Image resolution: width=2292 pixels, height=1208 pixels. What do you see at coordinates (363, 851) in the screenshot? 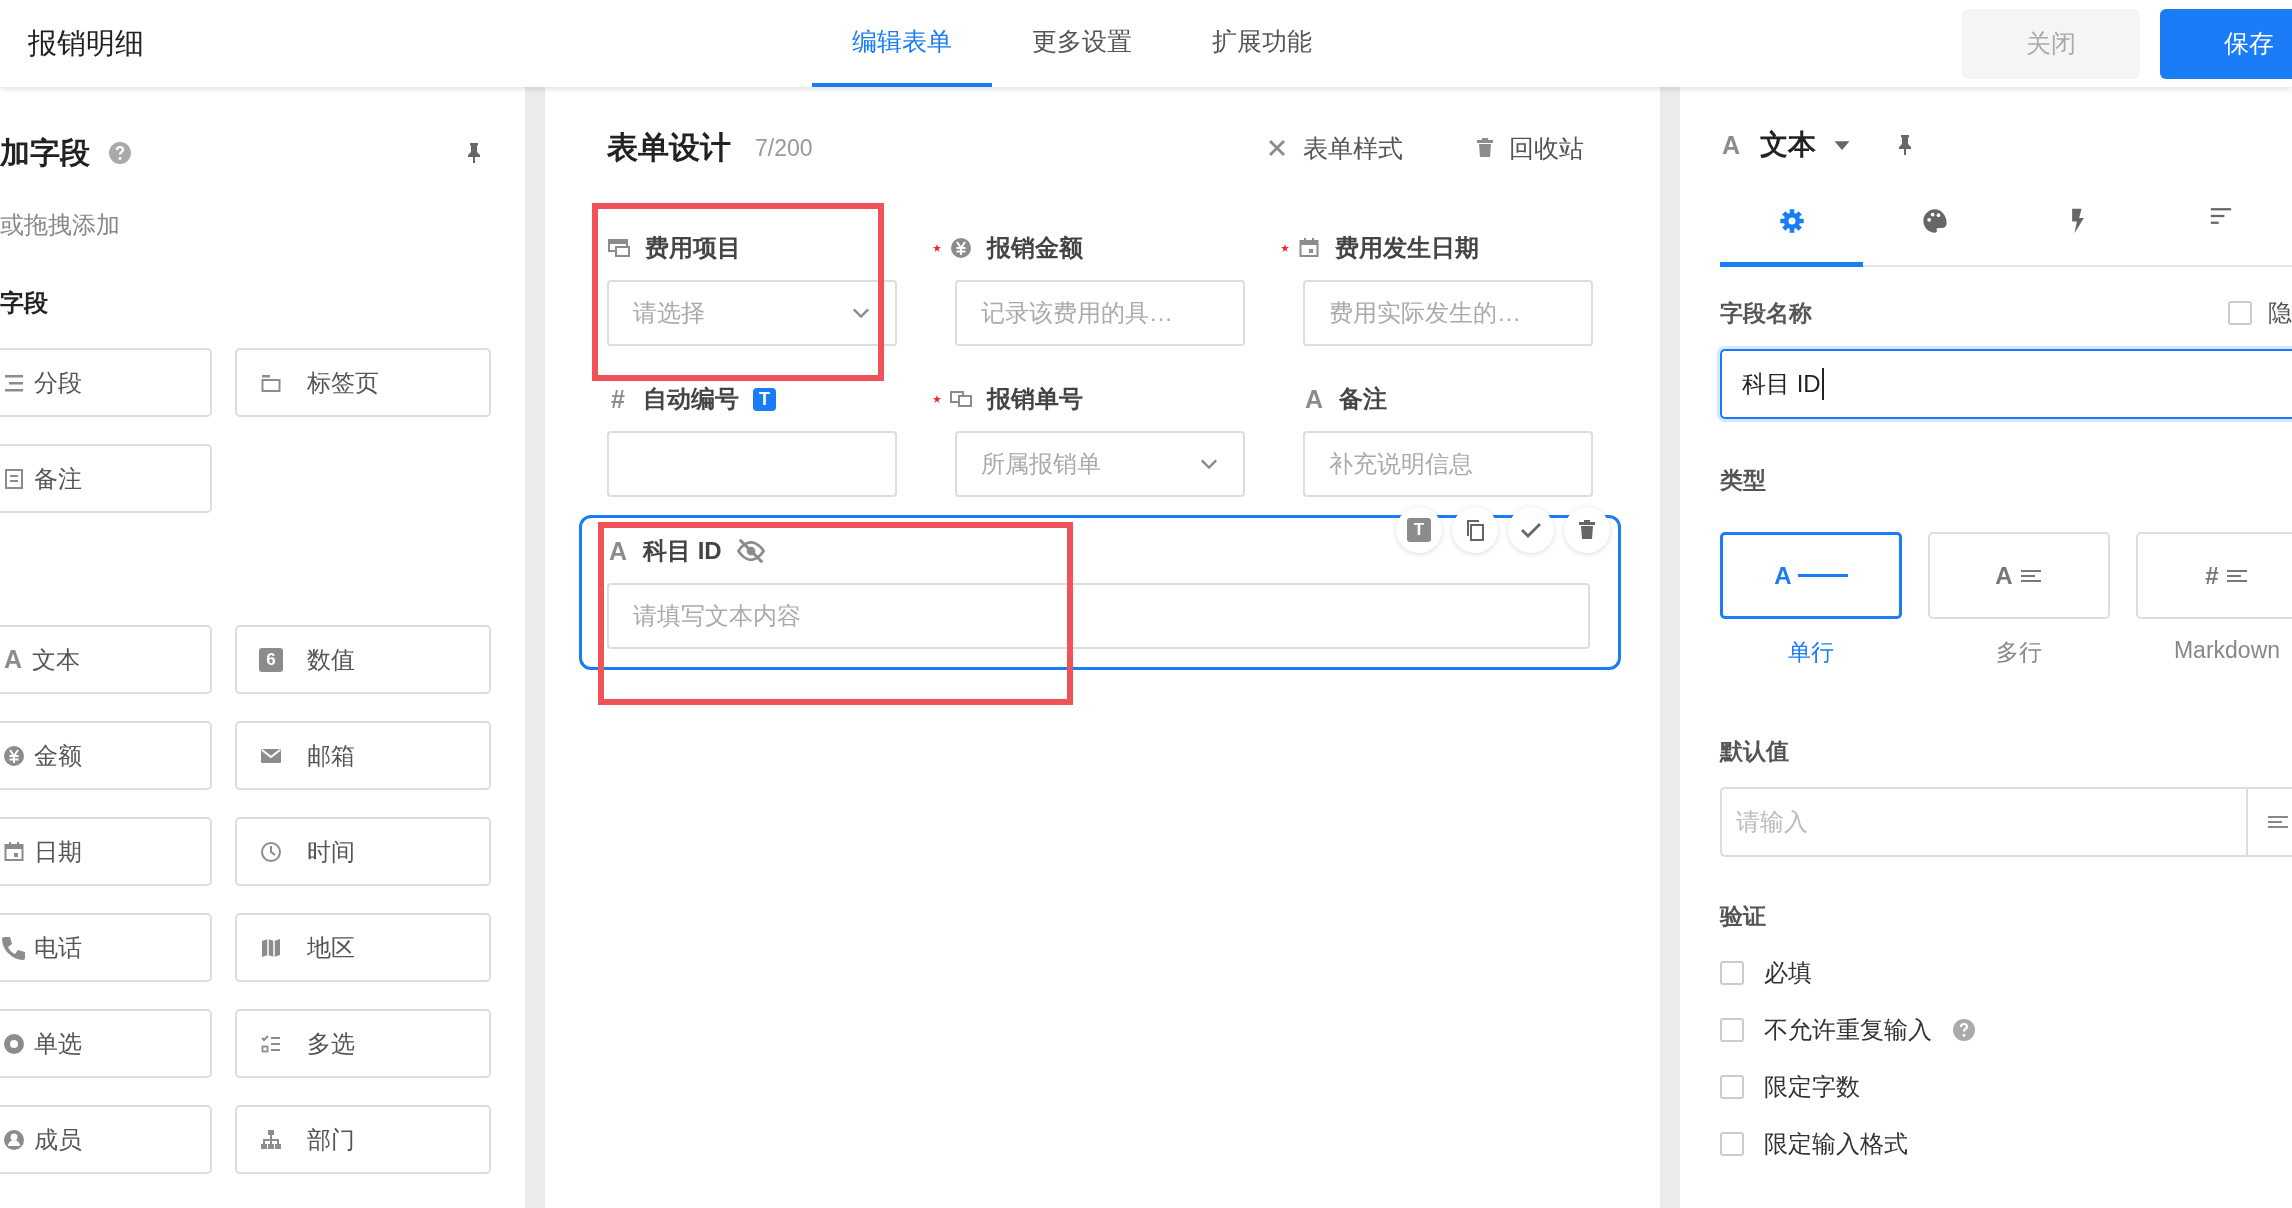
I see `field-type-button: 时间` at bounding box center [363, 851].